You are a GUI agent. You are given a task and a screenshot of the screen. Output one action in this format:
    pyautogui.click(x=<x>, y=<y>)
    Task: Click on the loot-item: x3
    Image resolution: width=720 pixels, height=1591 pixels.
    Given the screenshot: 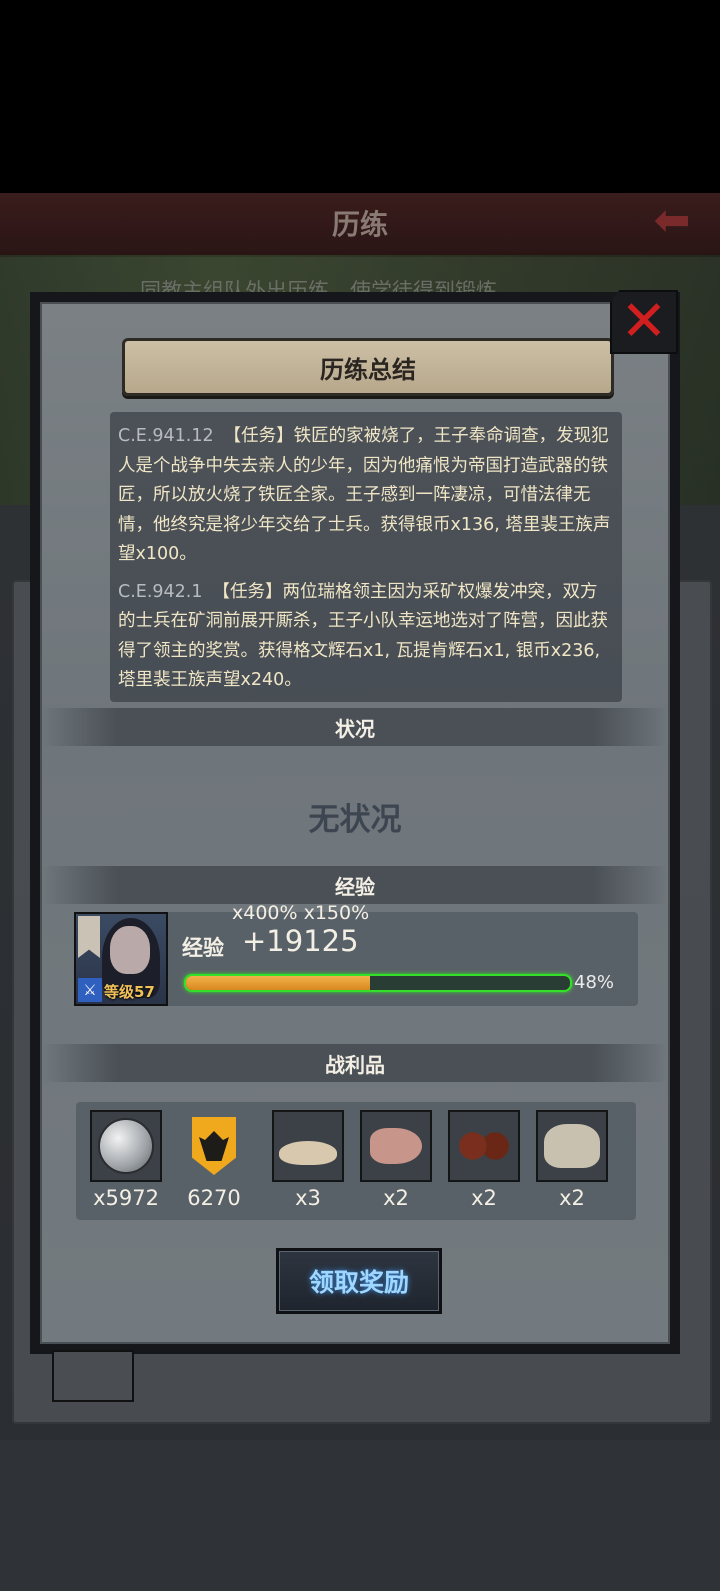 What is the action you would take?
    pyautogui.click(x=308, y=1160)
    